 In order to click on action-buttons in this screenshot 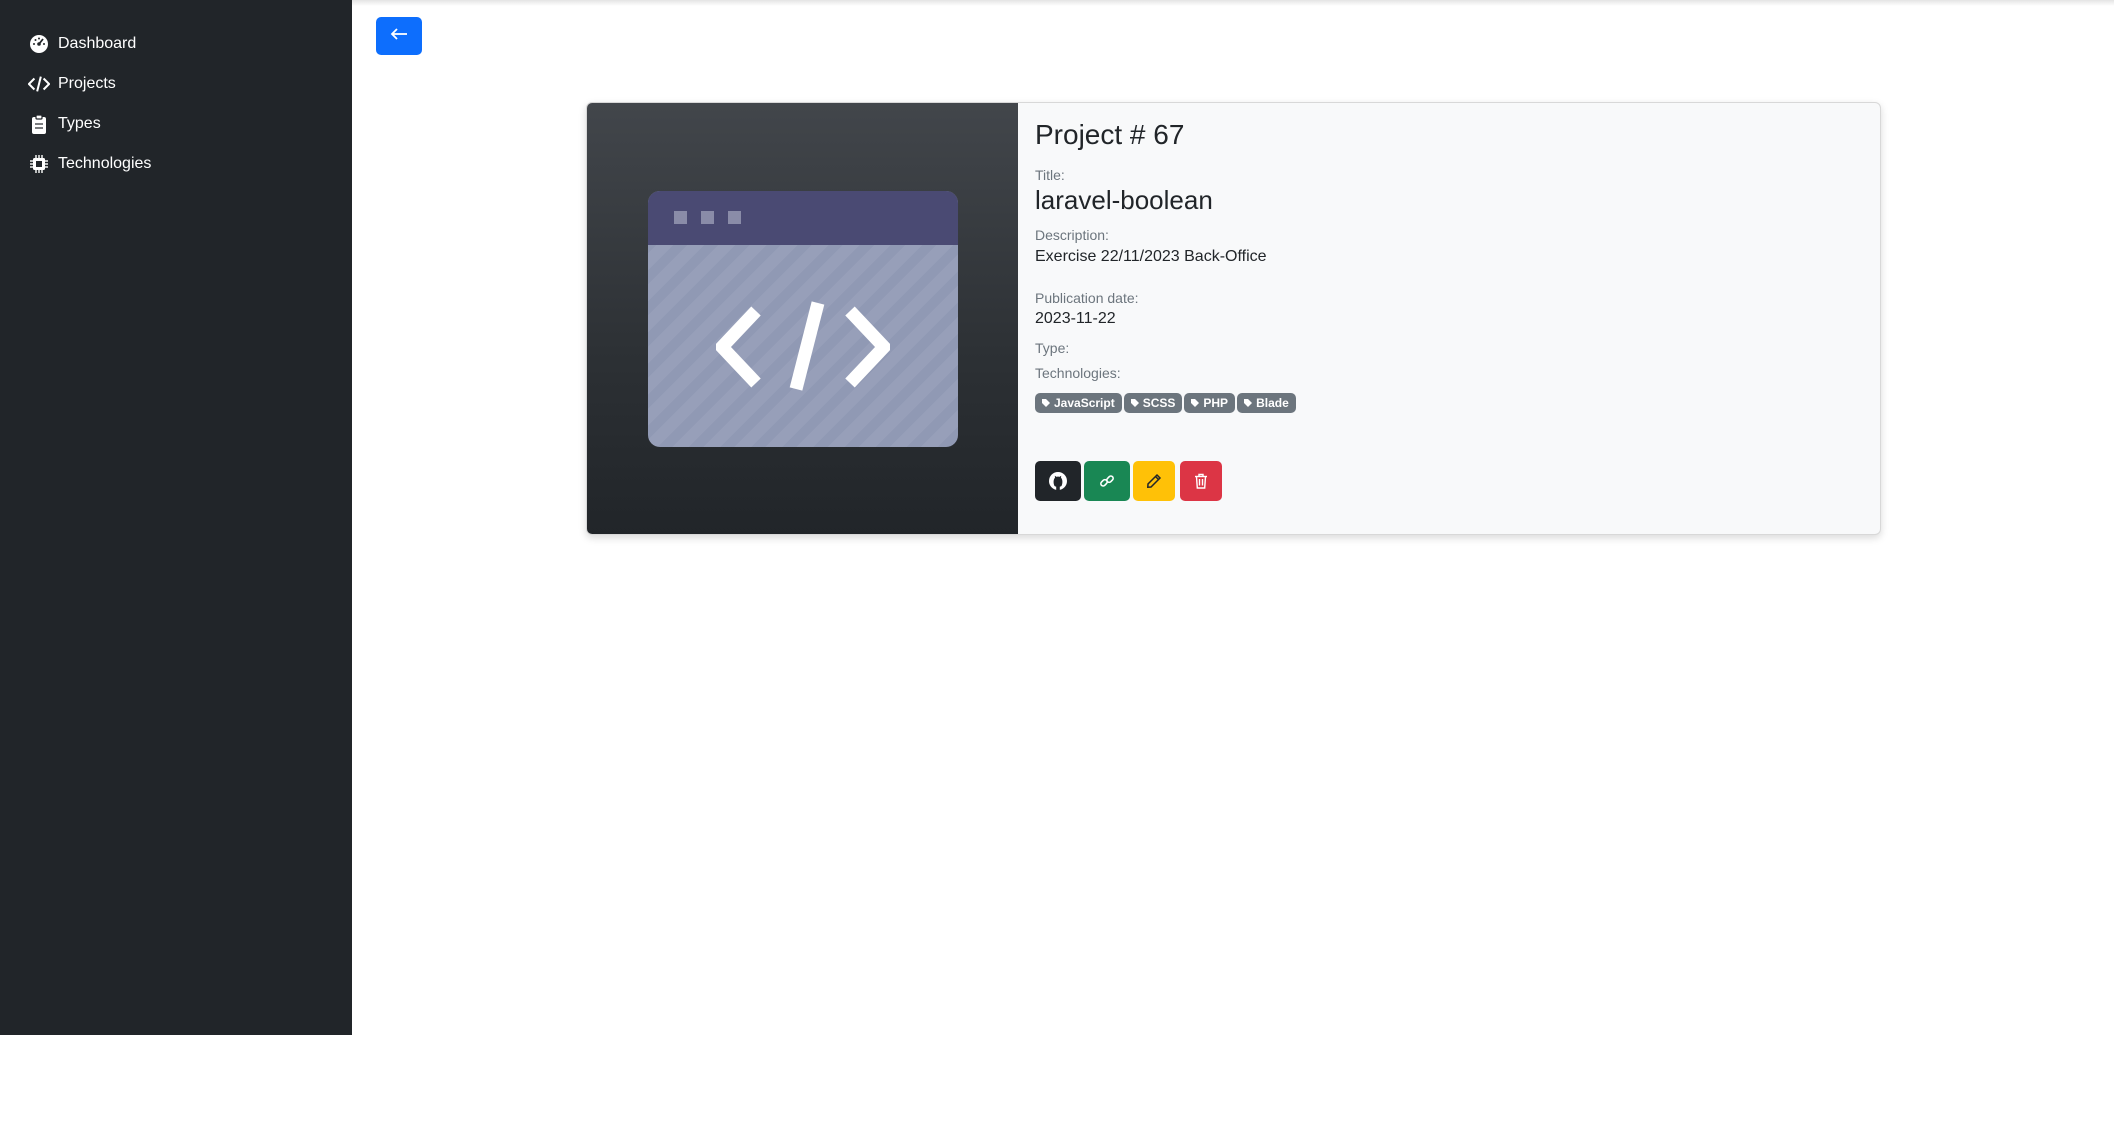, I will do `click(1128, 481)`.